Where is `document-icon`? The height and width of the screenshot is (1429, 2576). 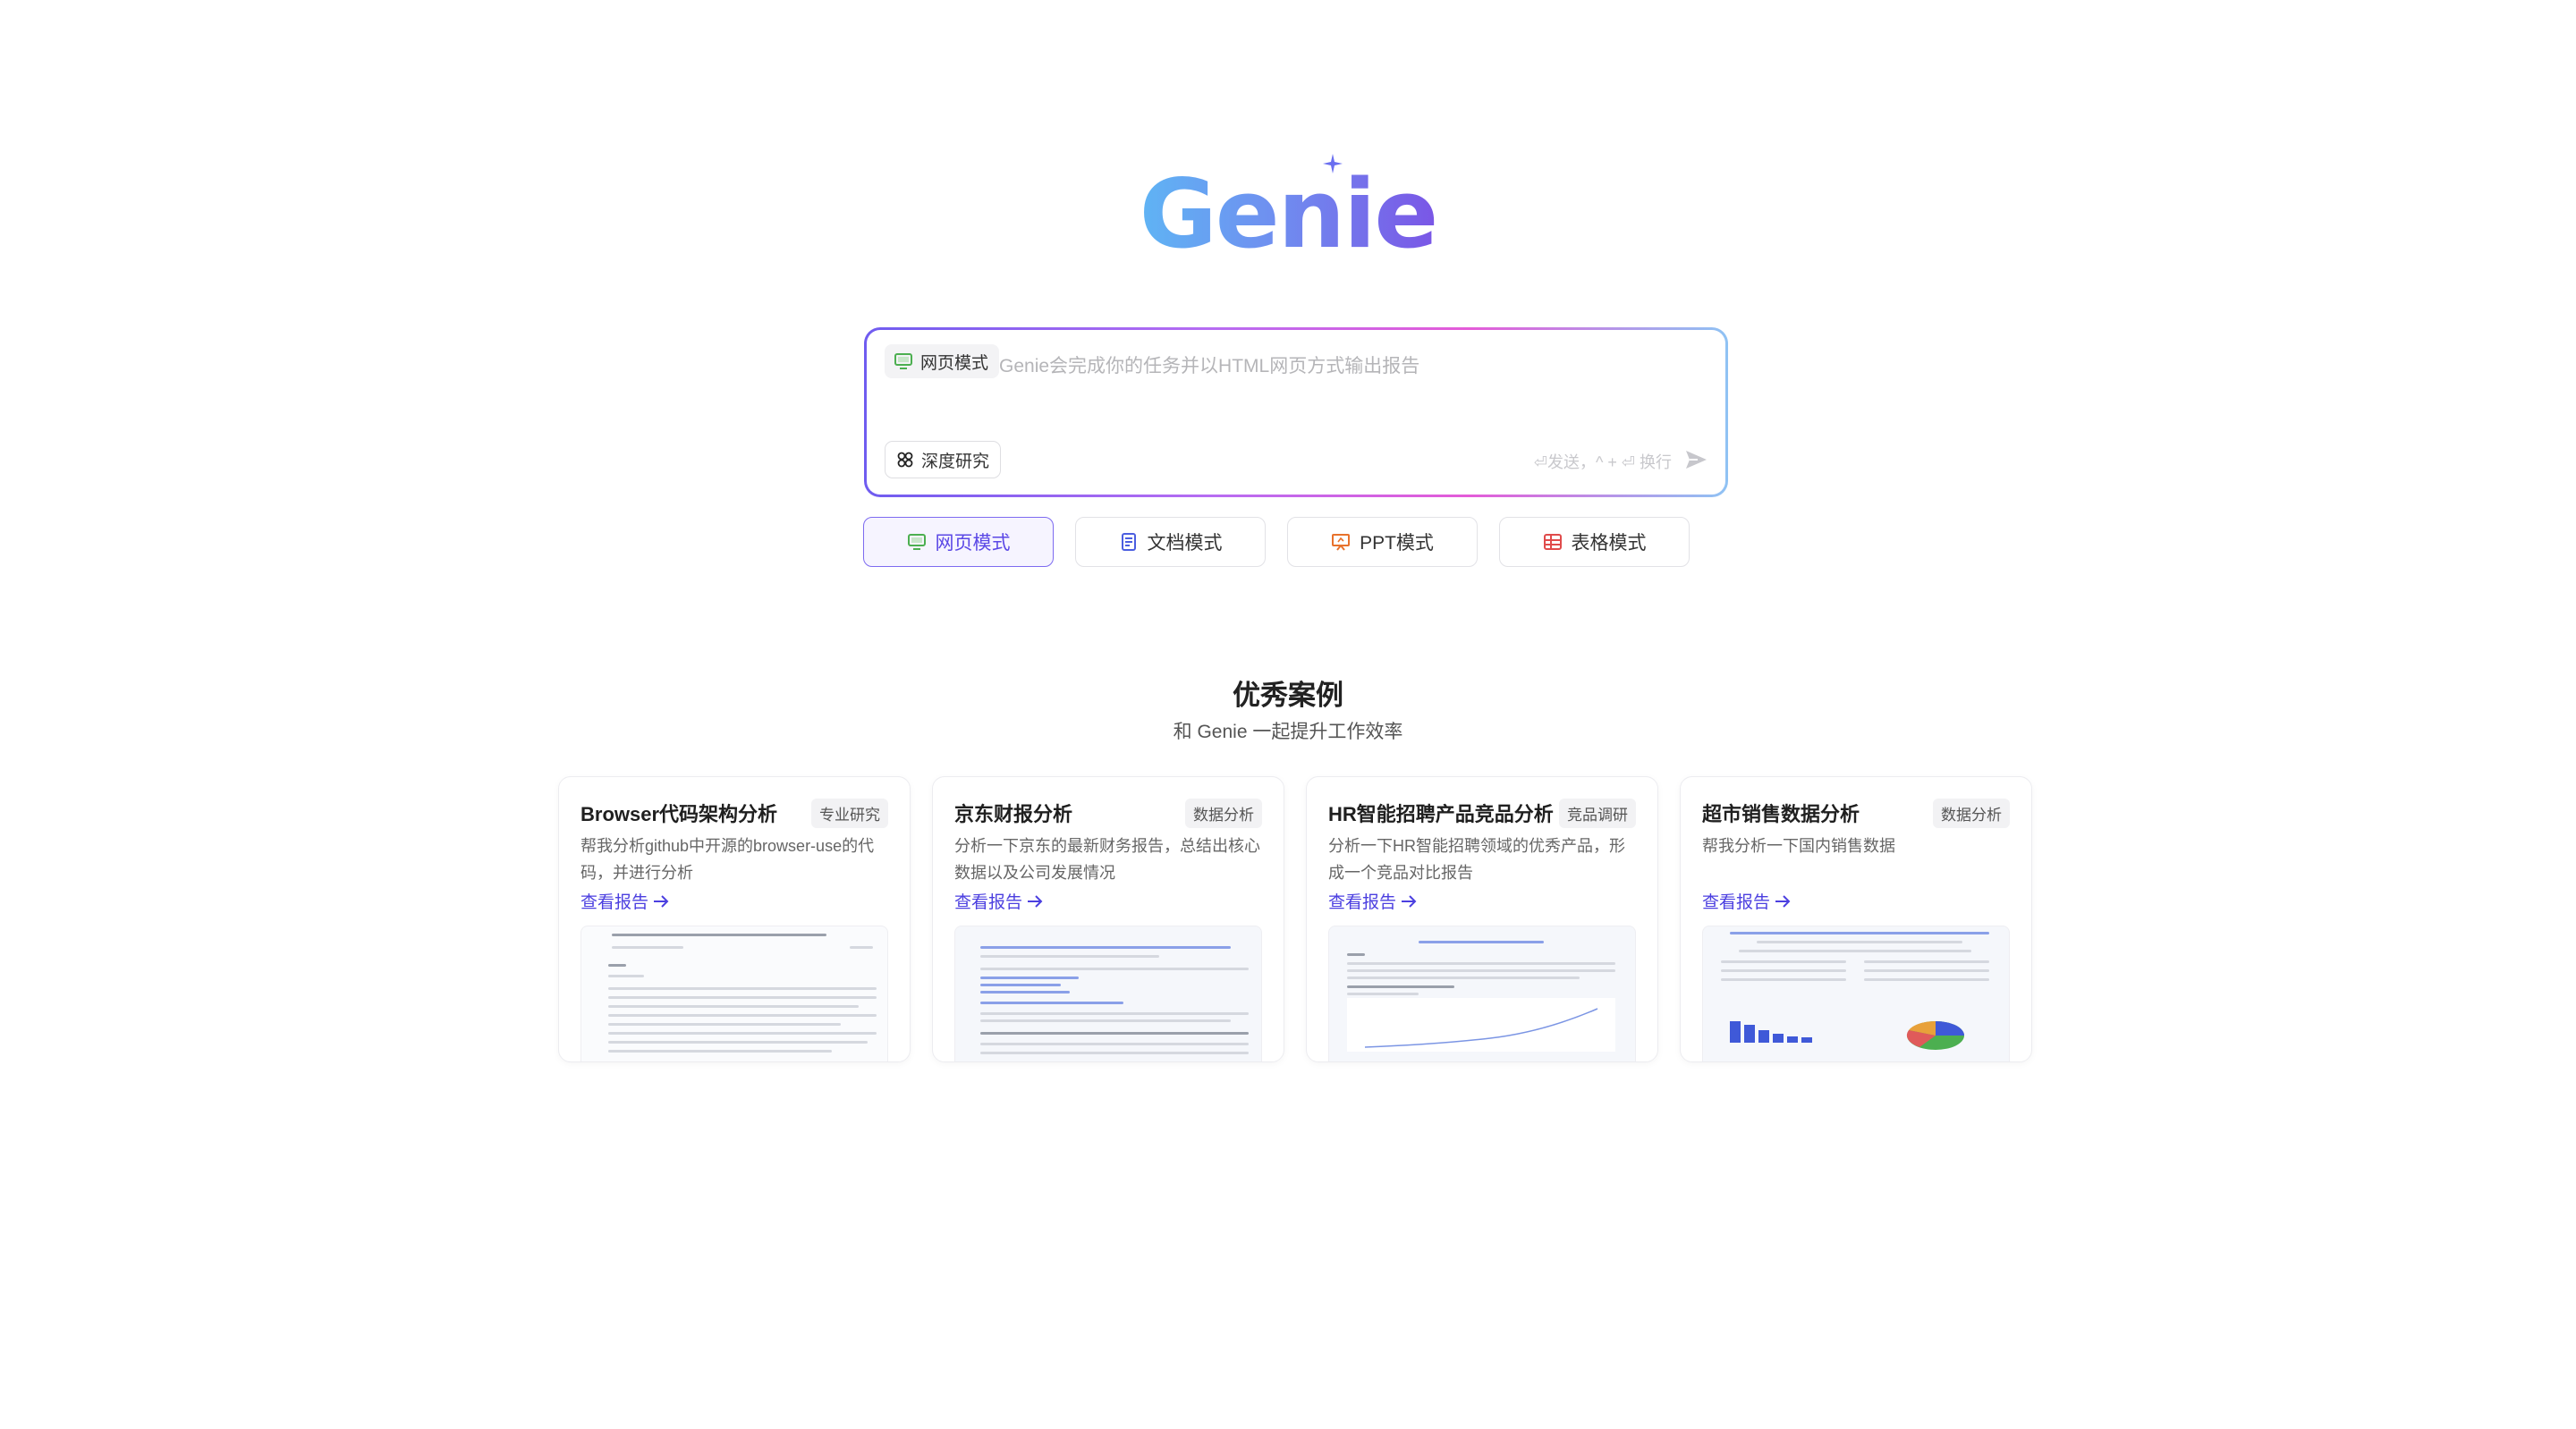
document-icon is located at coordinates (1128, 542).